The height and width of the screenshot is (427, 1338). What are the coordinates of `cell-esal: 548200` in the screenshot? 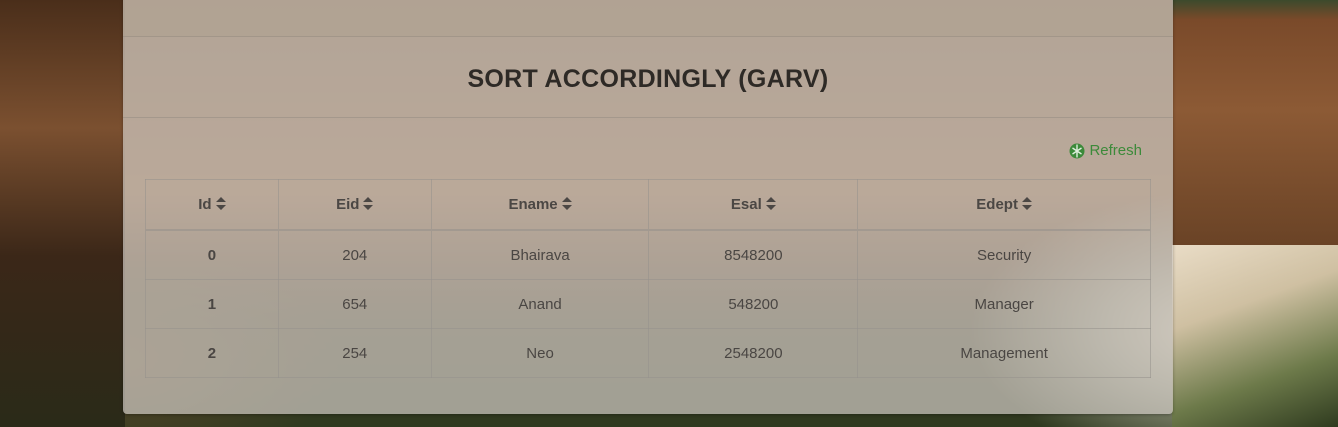 It's located at (753, 304).